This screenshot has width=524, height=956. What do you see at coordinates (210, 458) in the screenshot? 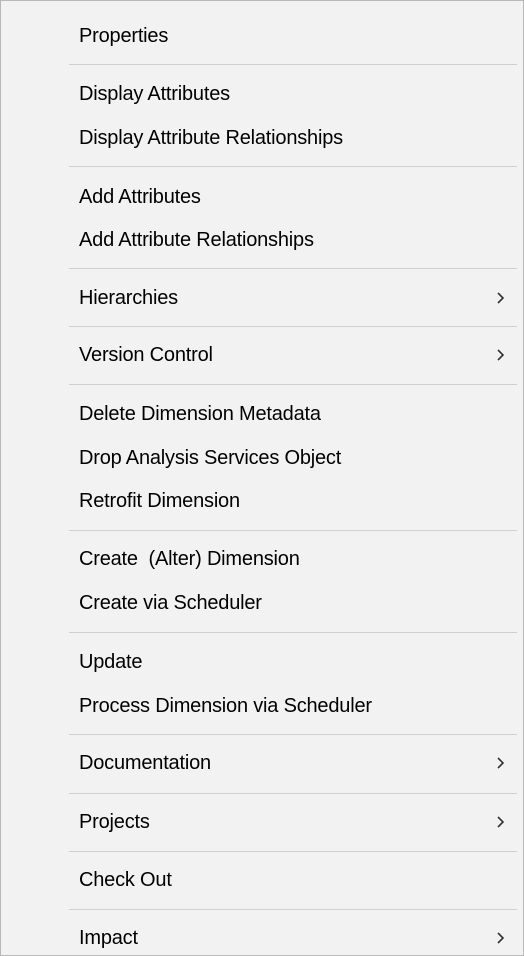
I see `menu-item-label: Drop Analysis Services Object` at bounding box center [210, 458].